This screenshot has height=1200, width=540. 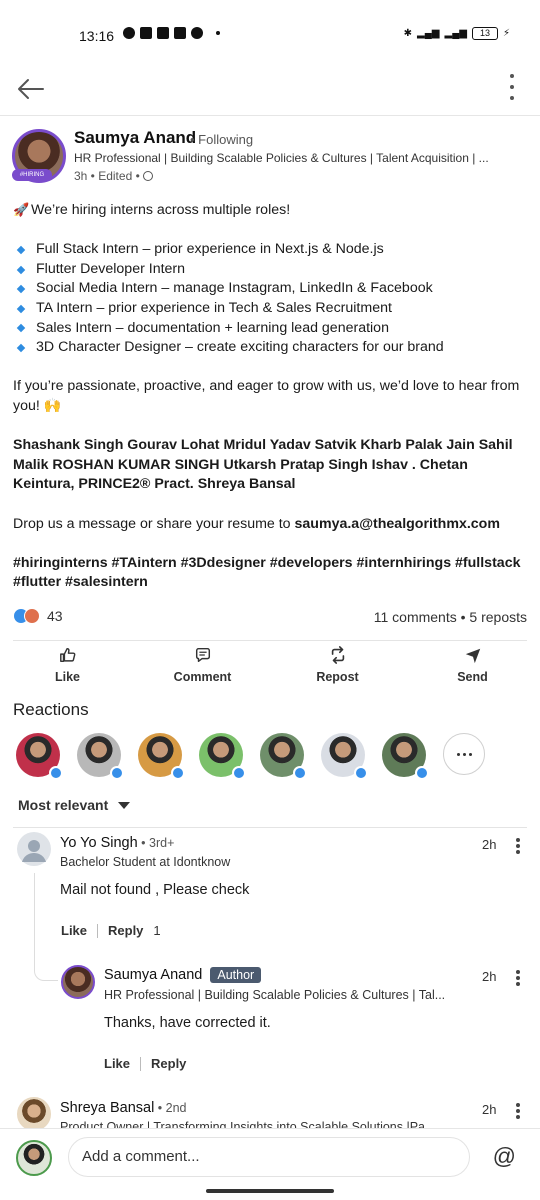 What do you see at coordinates (147, 176) in the screenshot?
I see `globe-icon` at bounding box center [147, 176].